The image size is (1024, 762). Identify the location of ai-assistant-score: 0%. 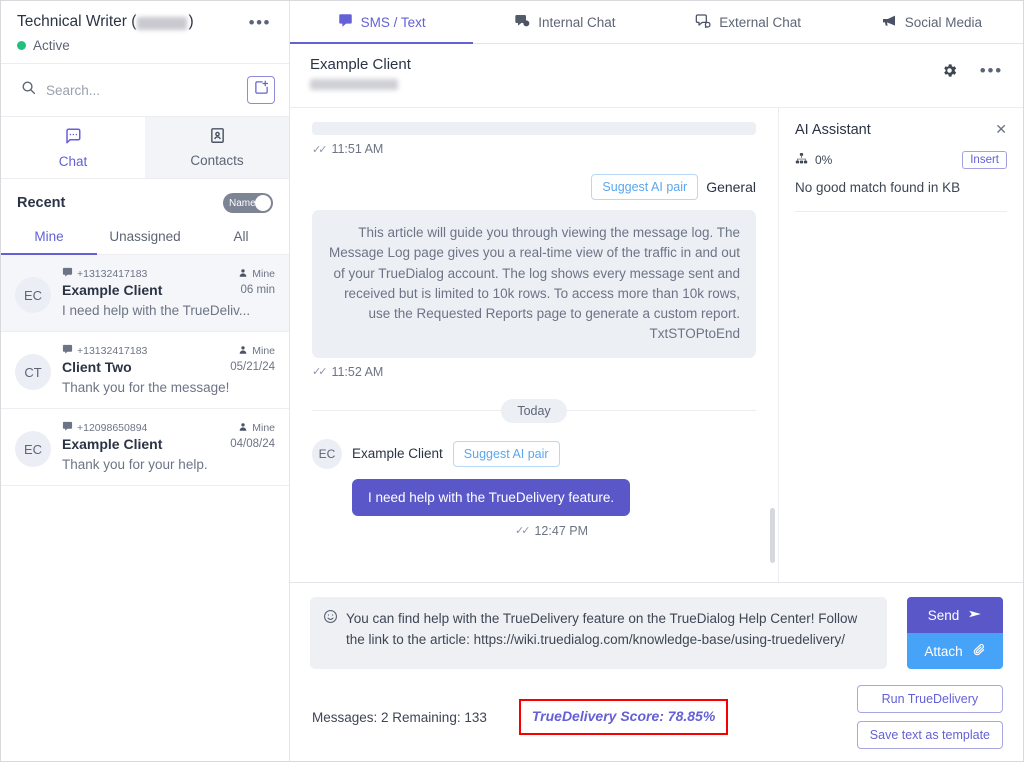
(813, 160).